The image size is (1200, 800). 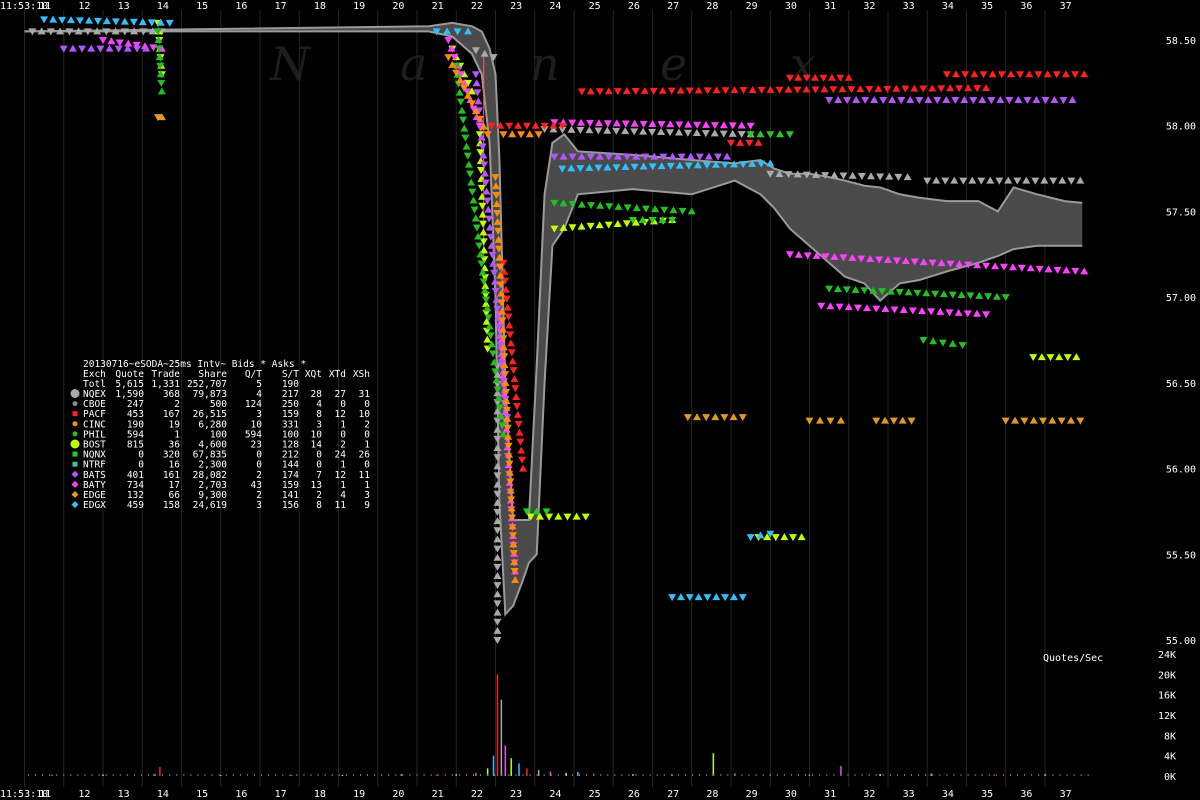 I want to click on rate-tick-label: 16K, so click(x=1167, y=696).